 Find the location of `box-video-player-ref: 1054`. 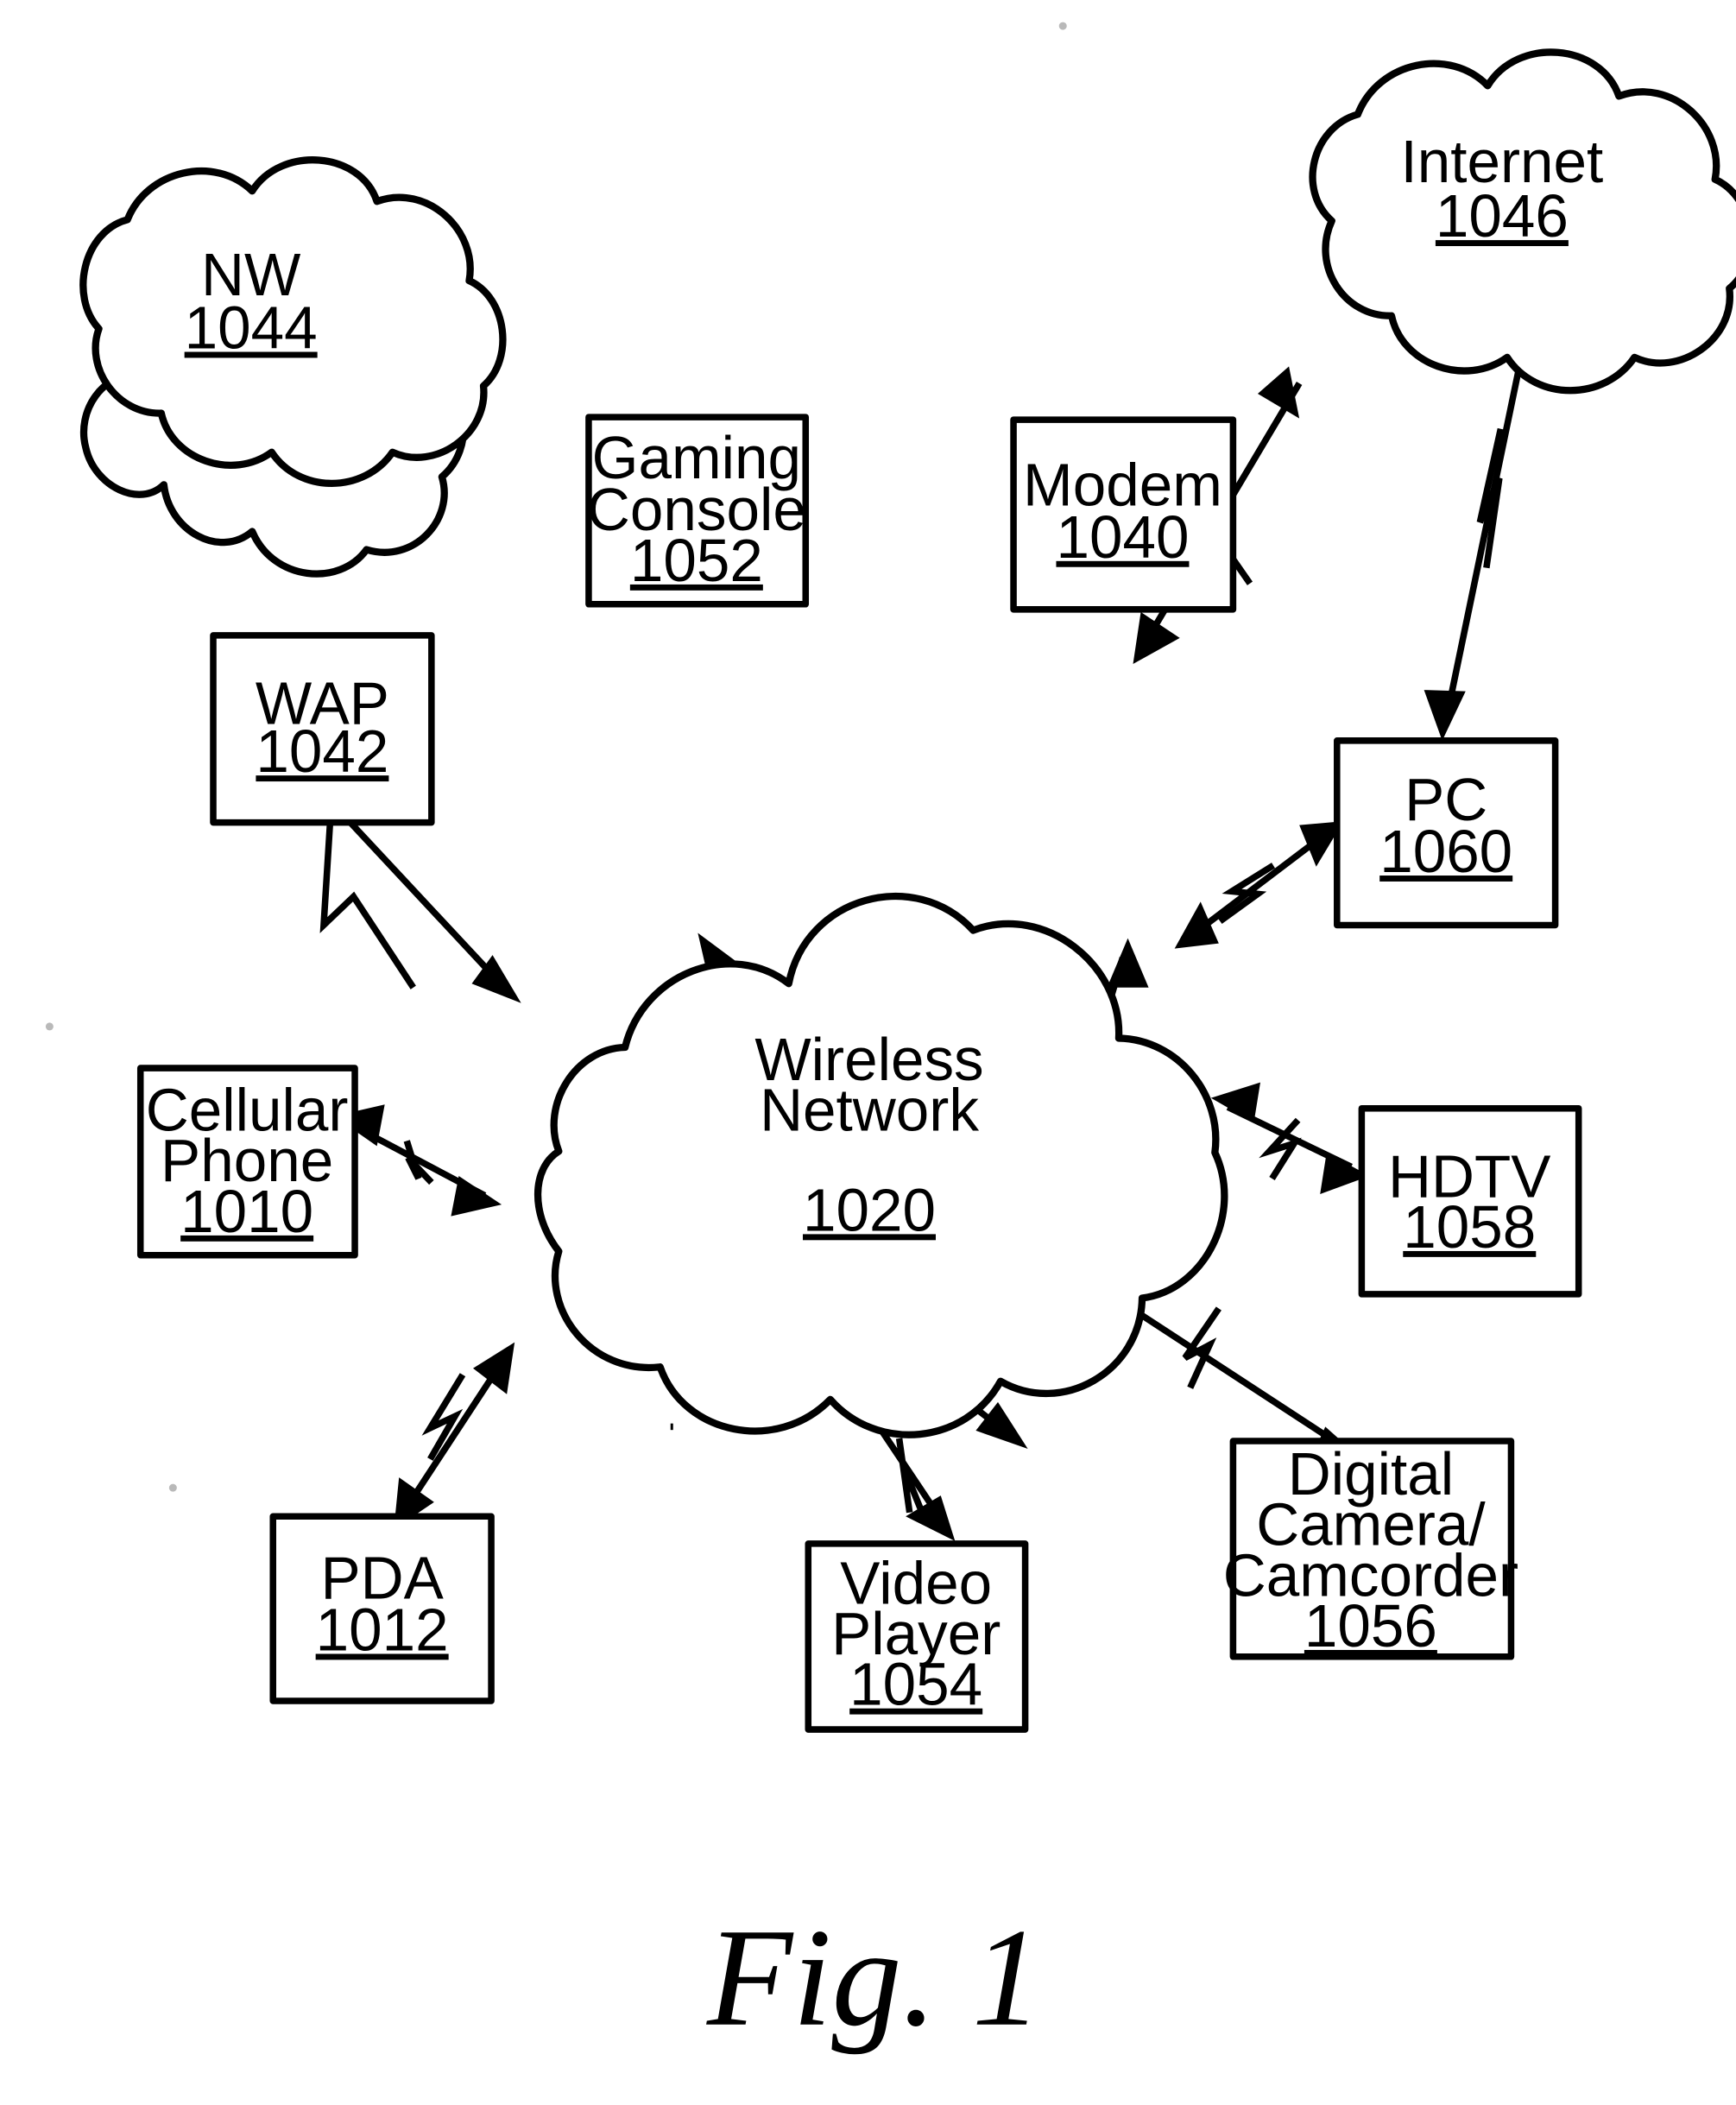

box-video-player-ref: 1054 is located at coordinates (915, 1684).